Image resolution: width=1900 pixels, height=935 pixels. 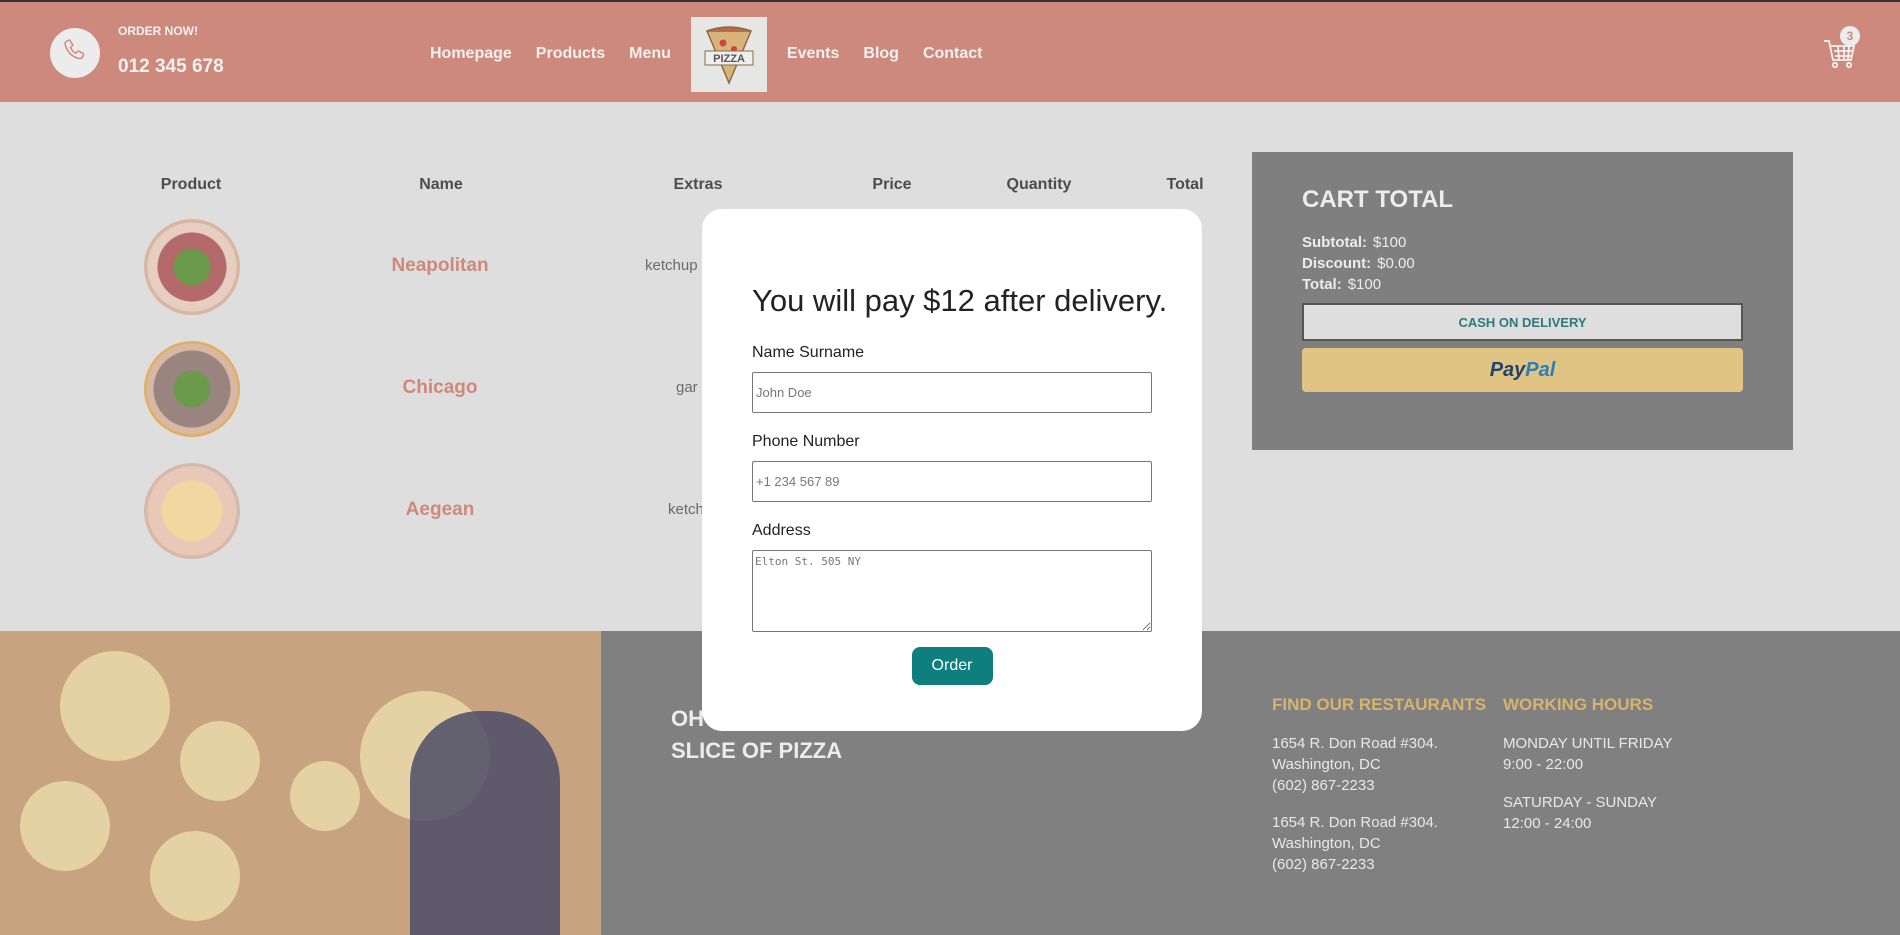 What do you see at coordinates (440, 265) in the screenshot?
I see `product-name: Neapolitan` at bounding box center [440, 265].